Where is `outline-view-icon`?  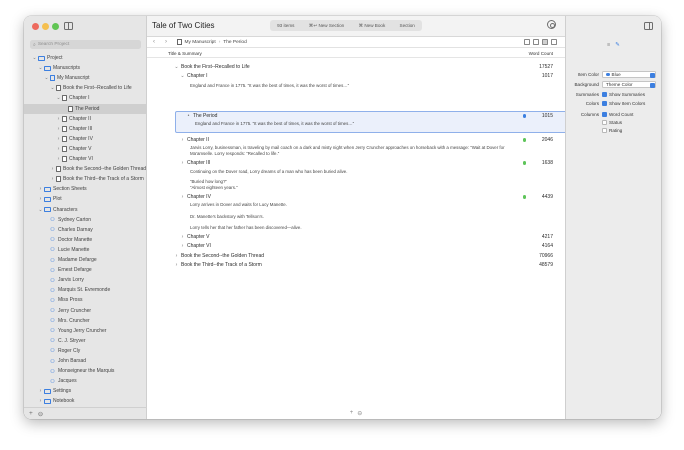 outline-view-icon is located at coordinates (545, 42).